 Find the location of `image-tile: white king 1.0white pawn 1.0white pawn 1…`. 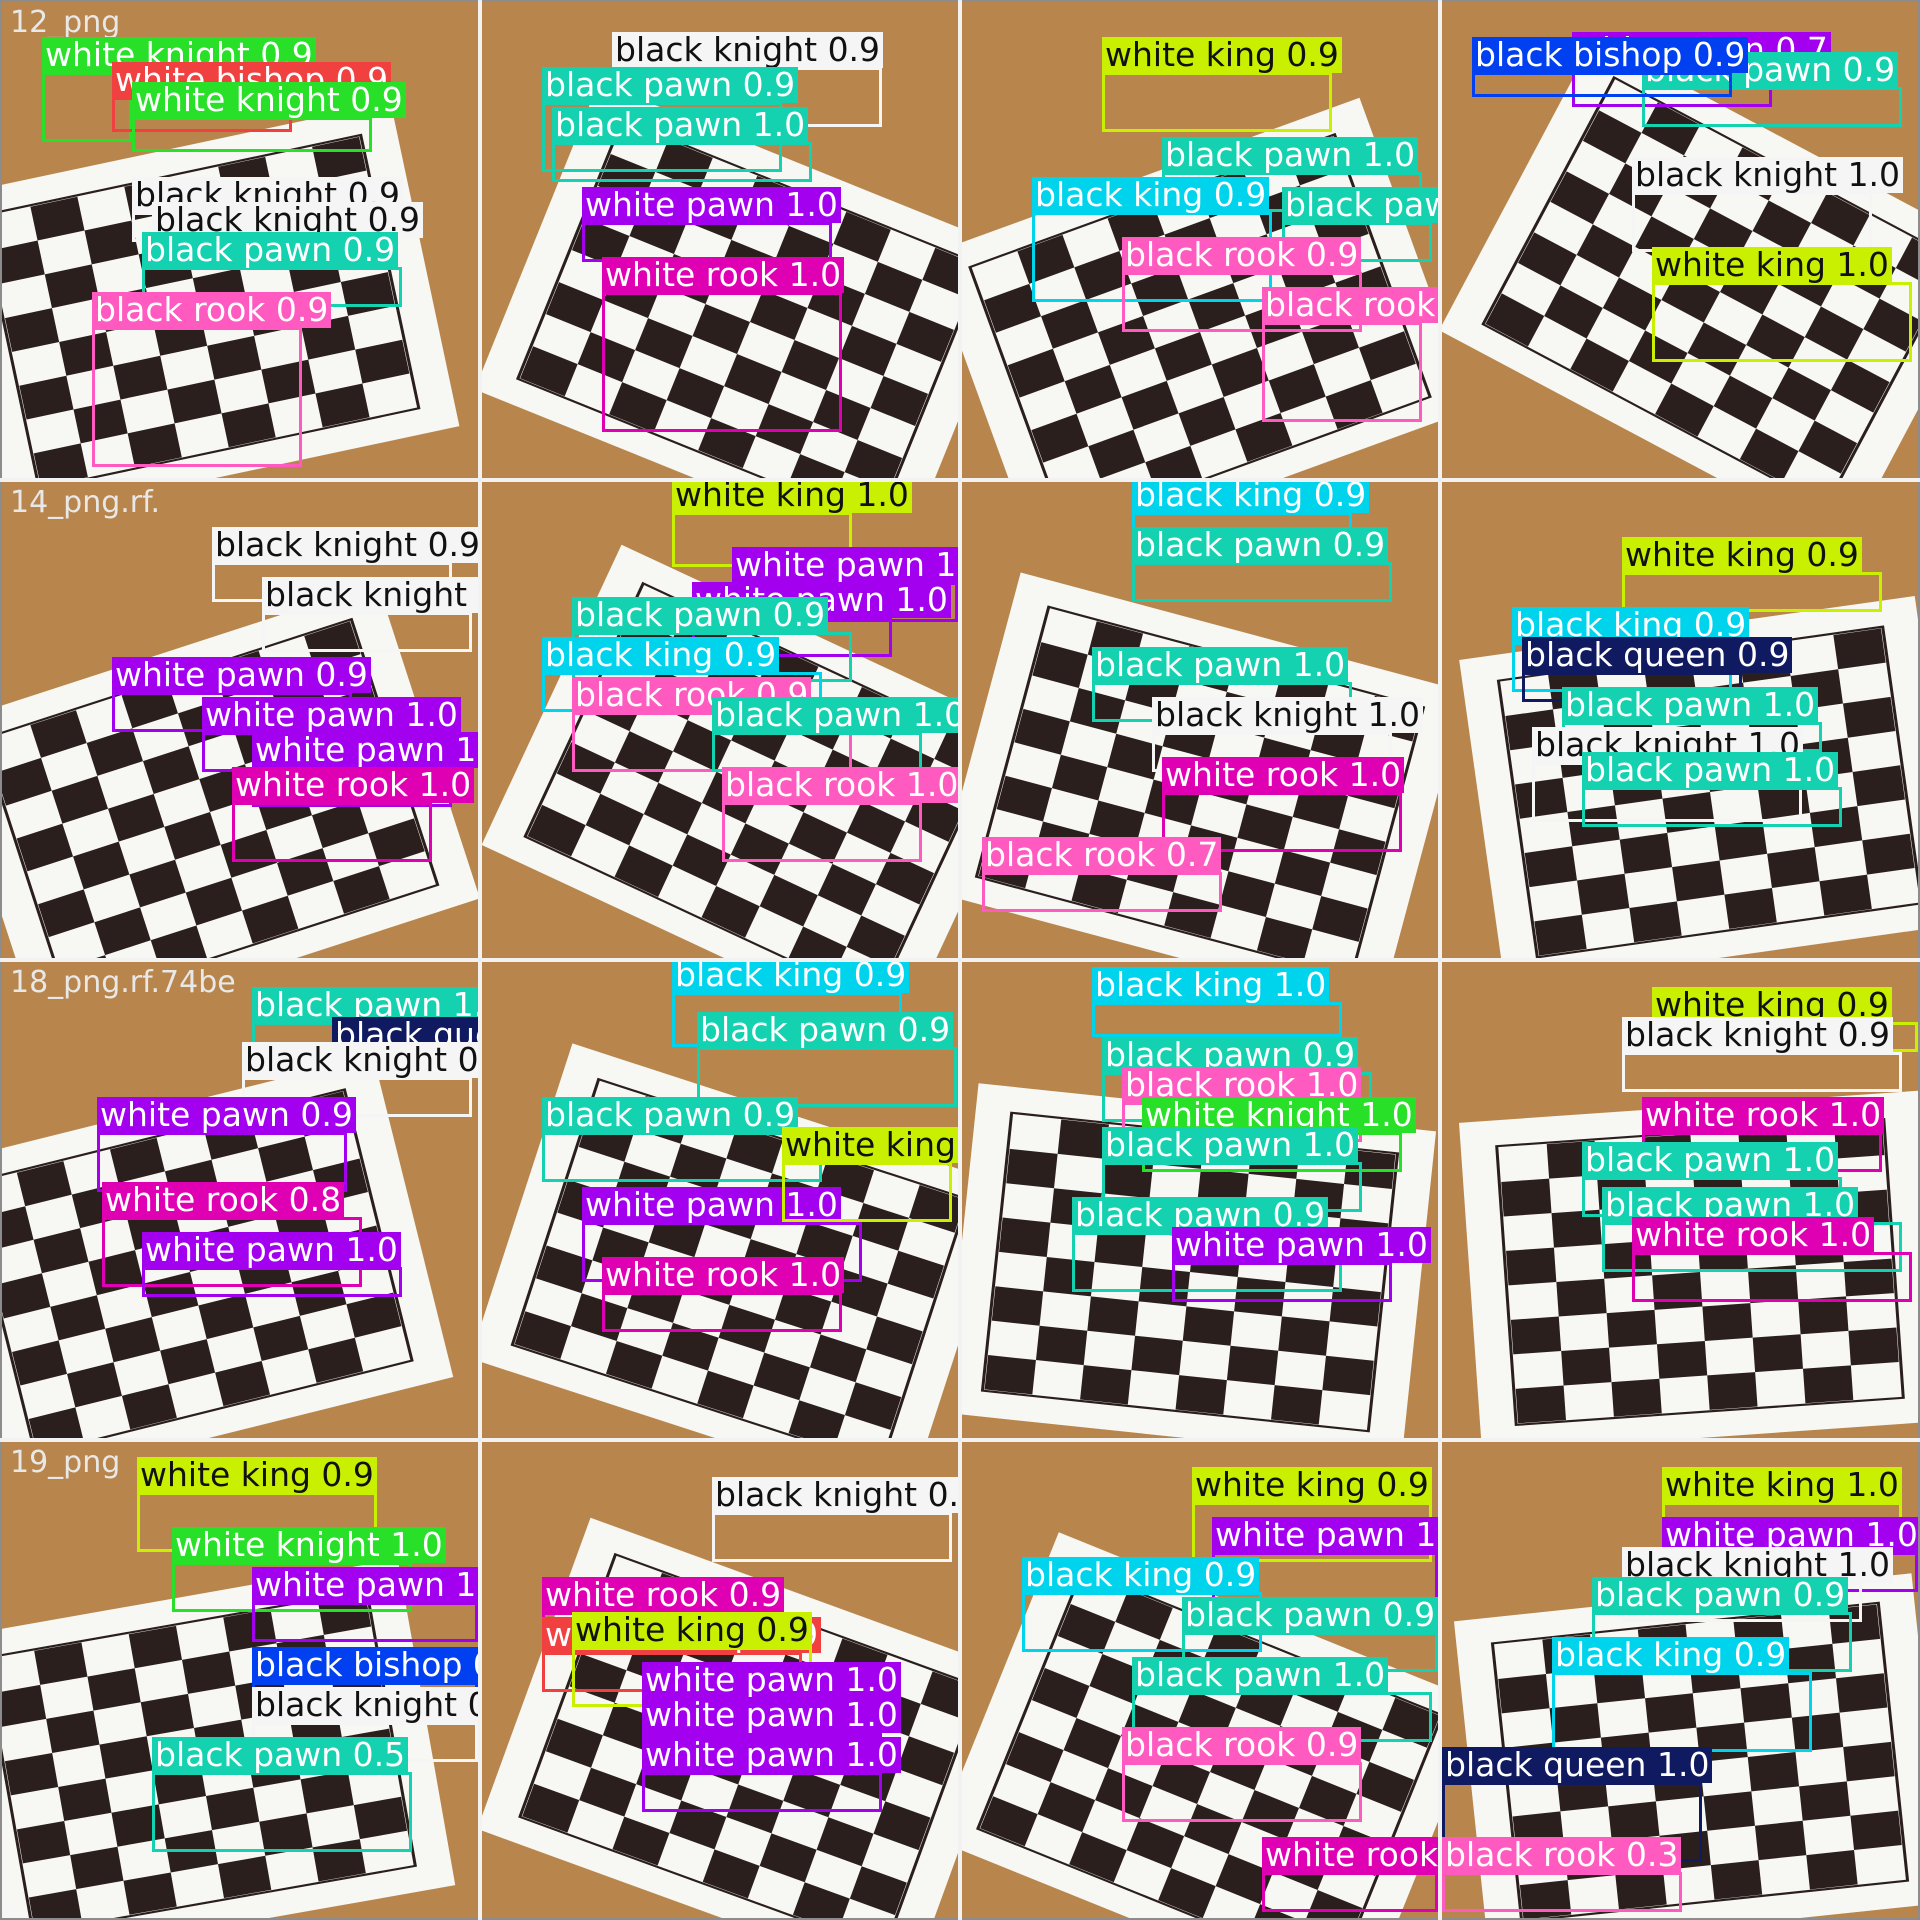

image-tile: white king 1.0white pawn 1.0white pawn 1… is located at coordinates (720, 720).